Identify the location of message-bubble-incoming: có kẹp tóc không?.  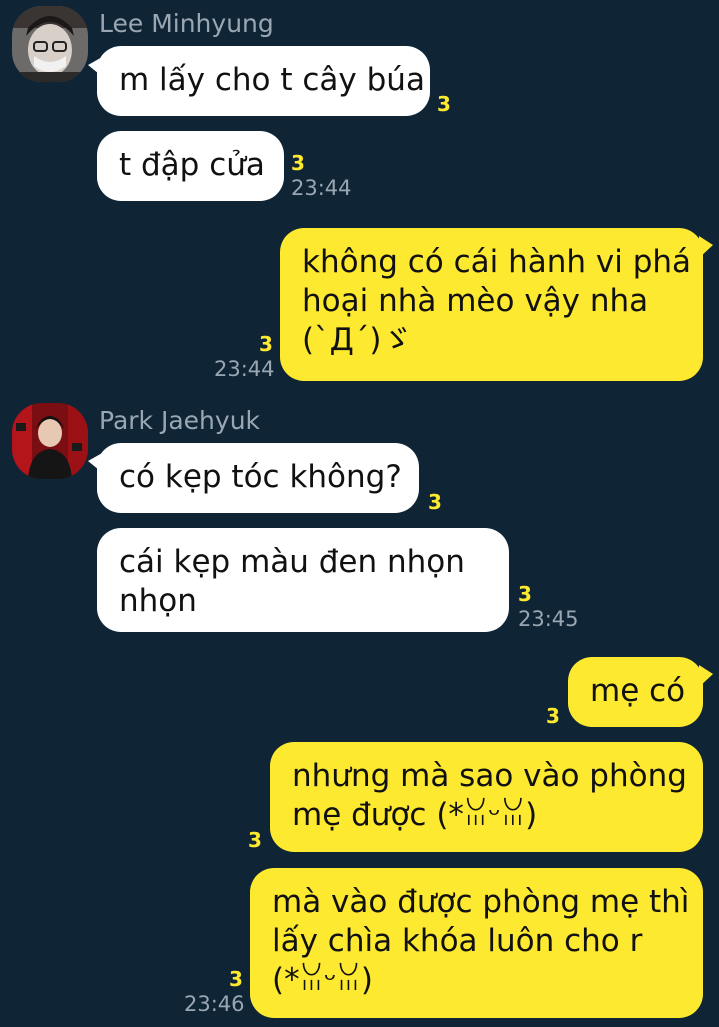
(258, 478).